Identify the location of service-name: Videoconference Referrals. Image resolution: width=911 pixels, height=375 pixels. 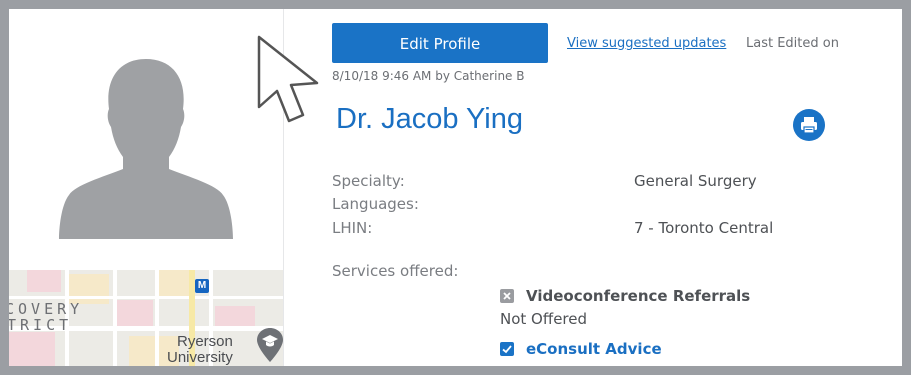
(638, 296).